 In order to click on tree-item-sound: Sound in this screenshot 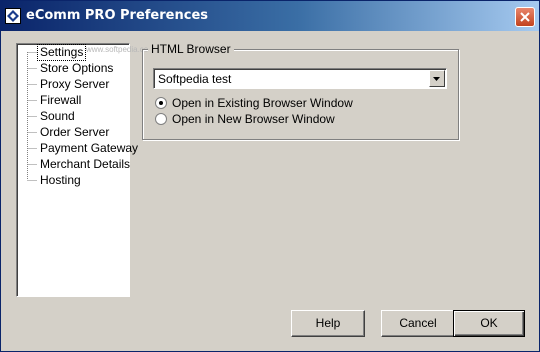, I will do `click(57, 116)`.